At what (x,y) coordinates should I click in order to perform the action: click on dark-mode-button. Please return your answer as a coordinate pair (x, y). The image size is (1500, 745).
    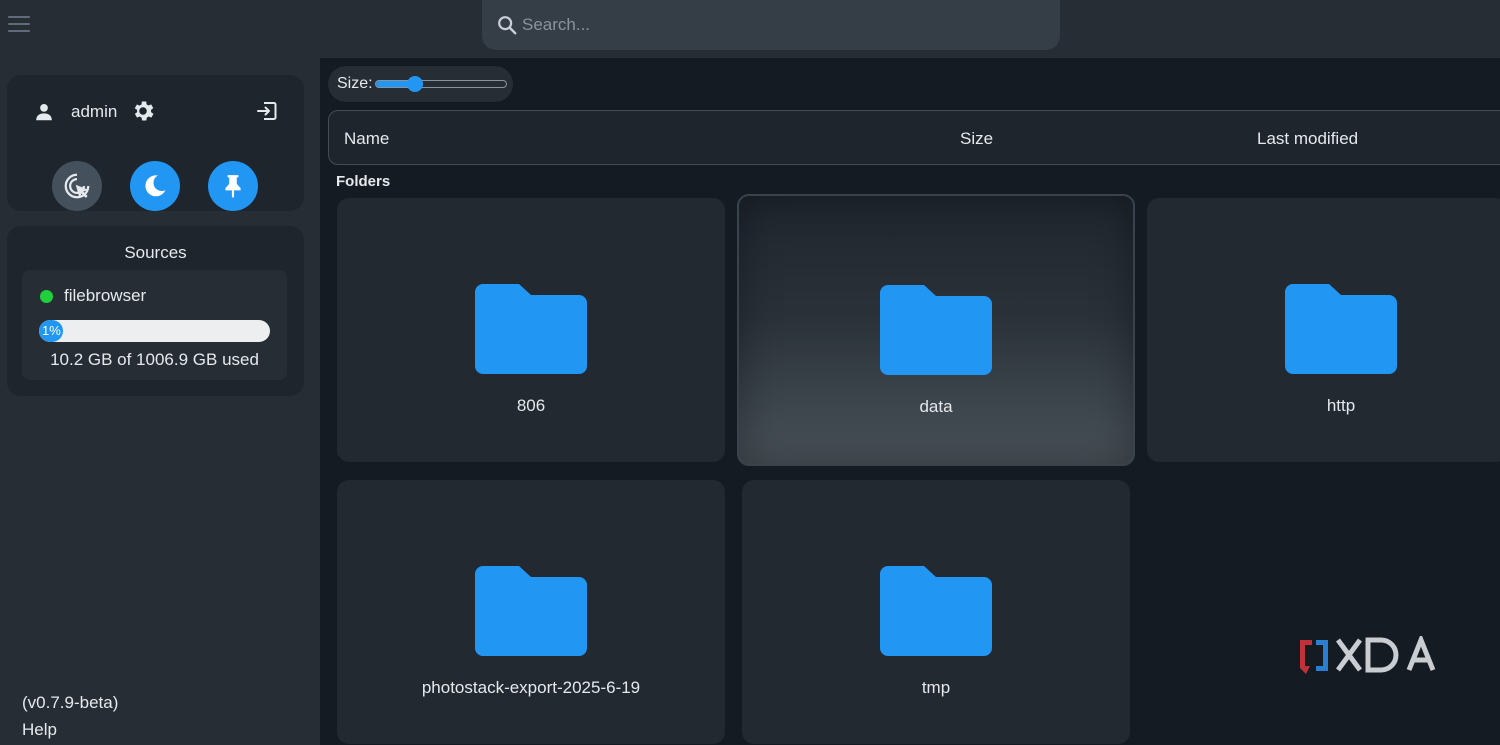
    Looking at the image, I should click on (155, 186).